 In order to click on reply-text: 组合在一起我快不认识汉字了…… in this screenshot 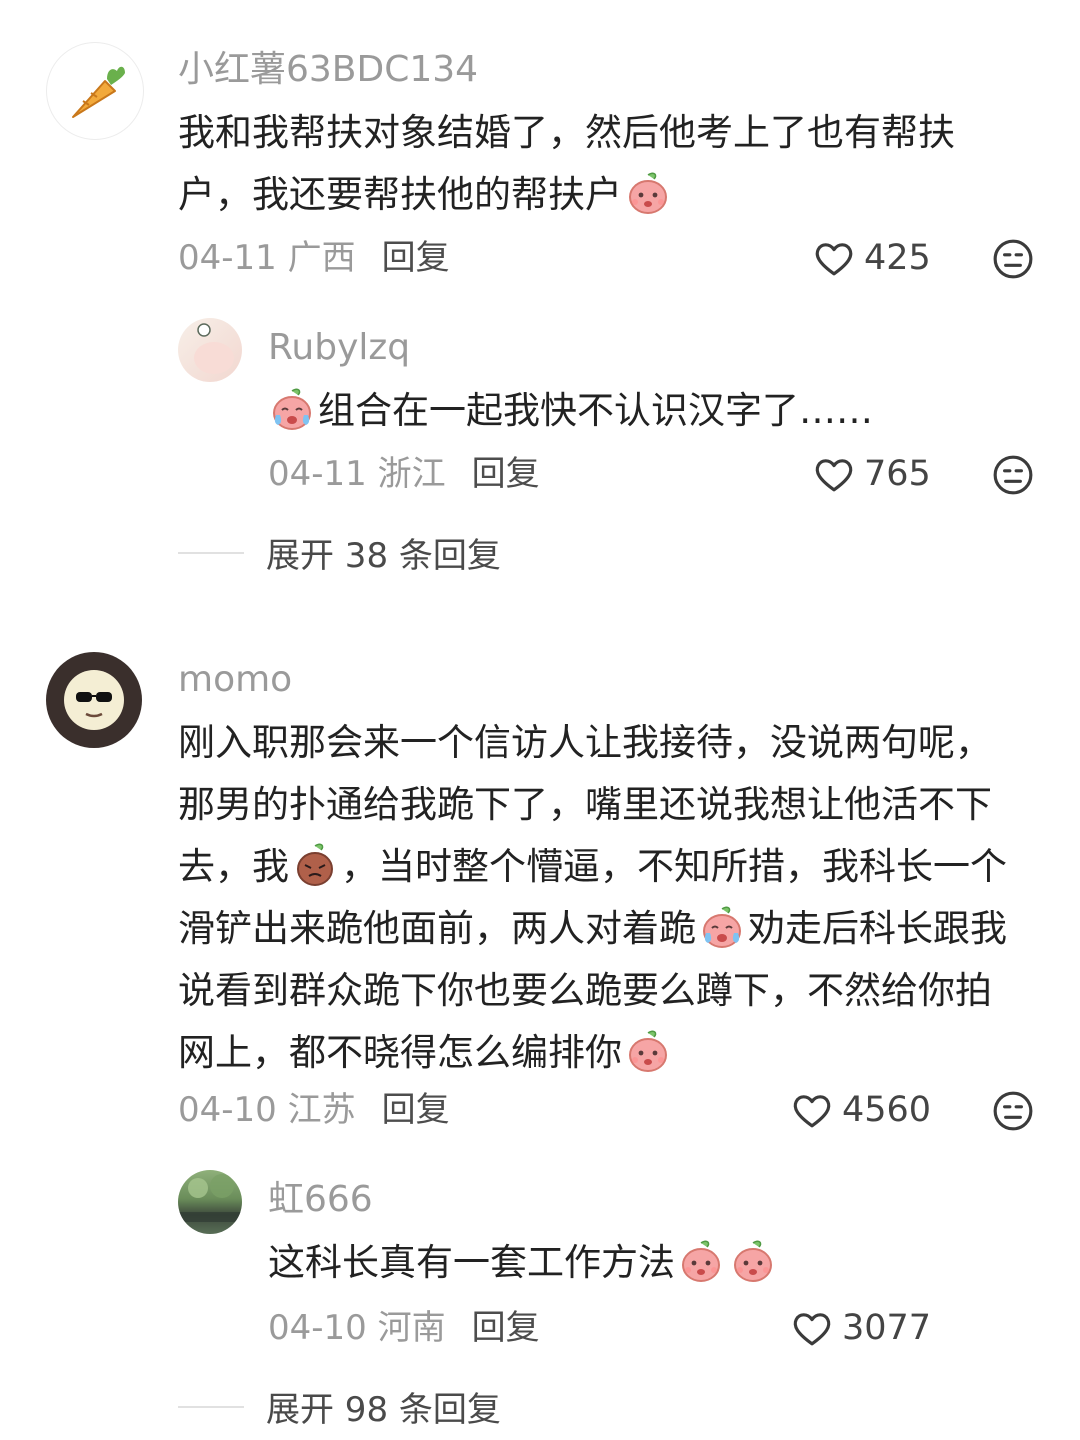, I will do `click(648, 411)`.